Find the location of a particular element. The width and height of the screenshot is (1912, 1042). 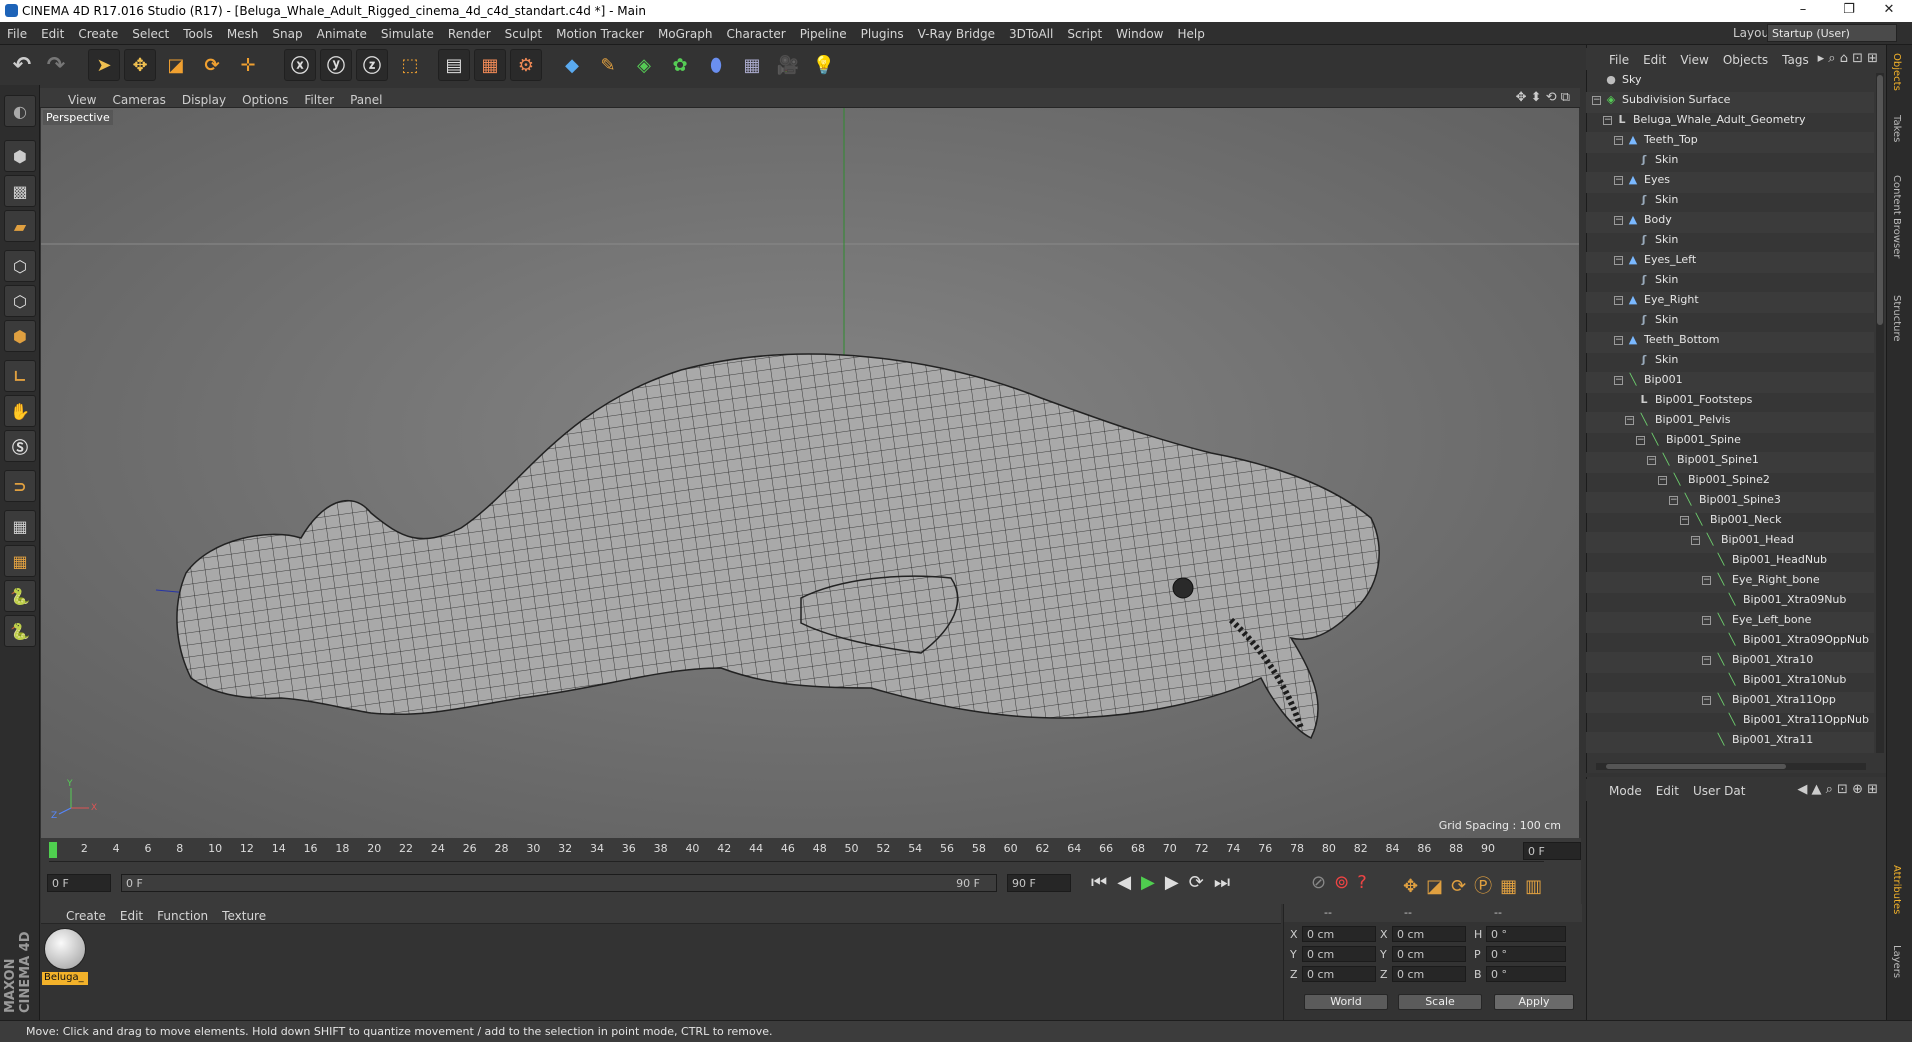

object-row: −╲Bip001_Xtra09OppNub is located at coordinates (1730, 643).